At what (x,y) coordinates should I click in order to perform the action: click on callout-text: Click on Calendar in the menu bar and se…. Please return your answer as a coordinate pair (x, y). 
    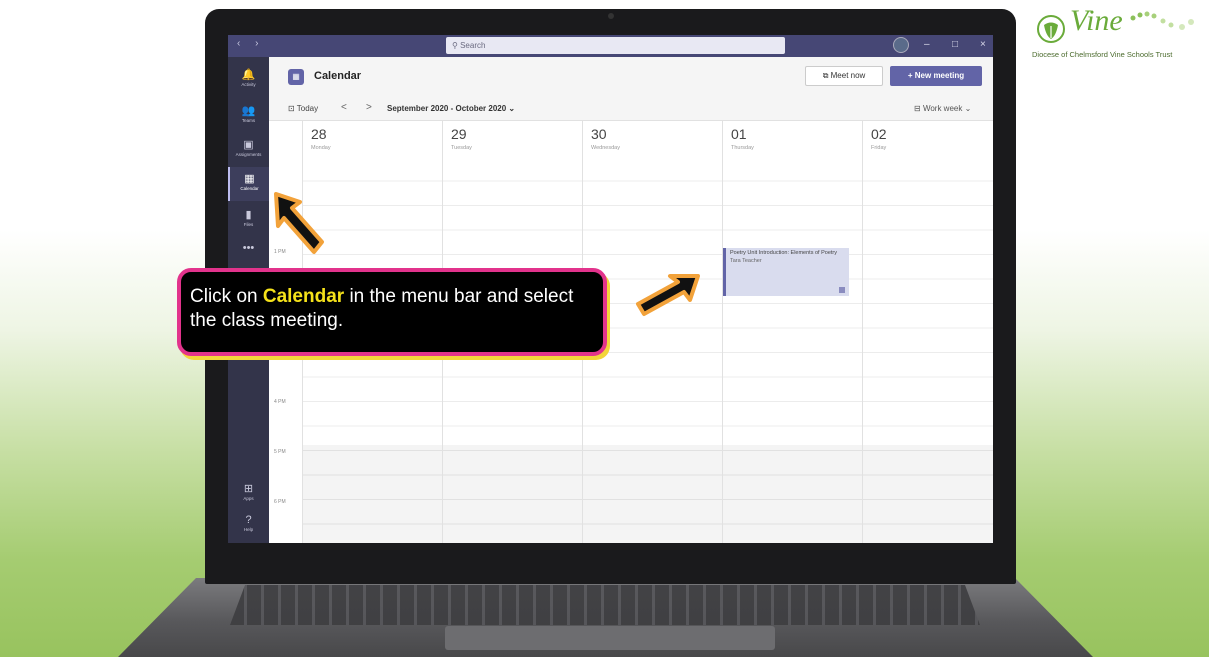
    Looking at the image, I should click on (395, 309).